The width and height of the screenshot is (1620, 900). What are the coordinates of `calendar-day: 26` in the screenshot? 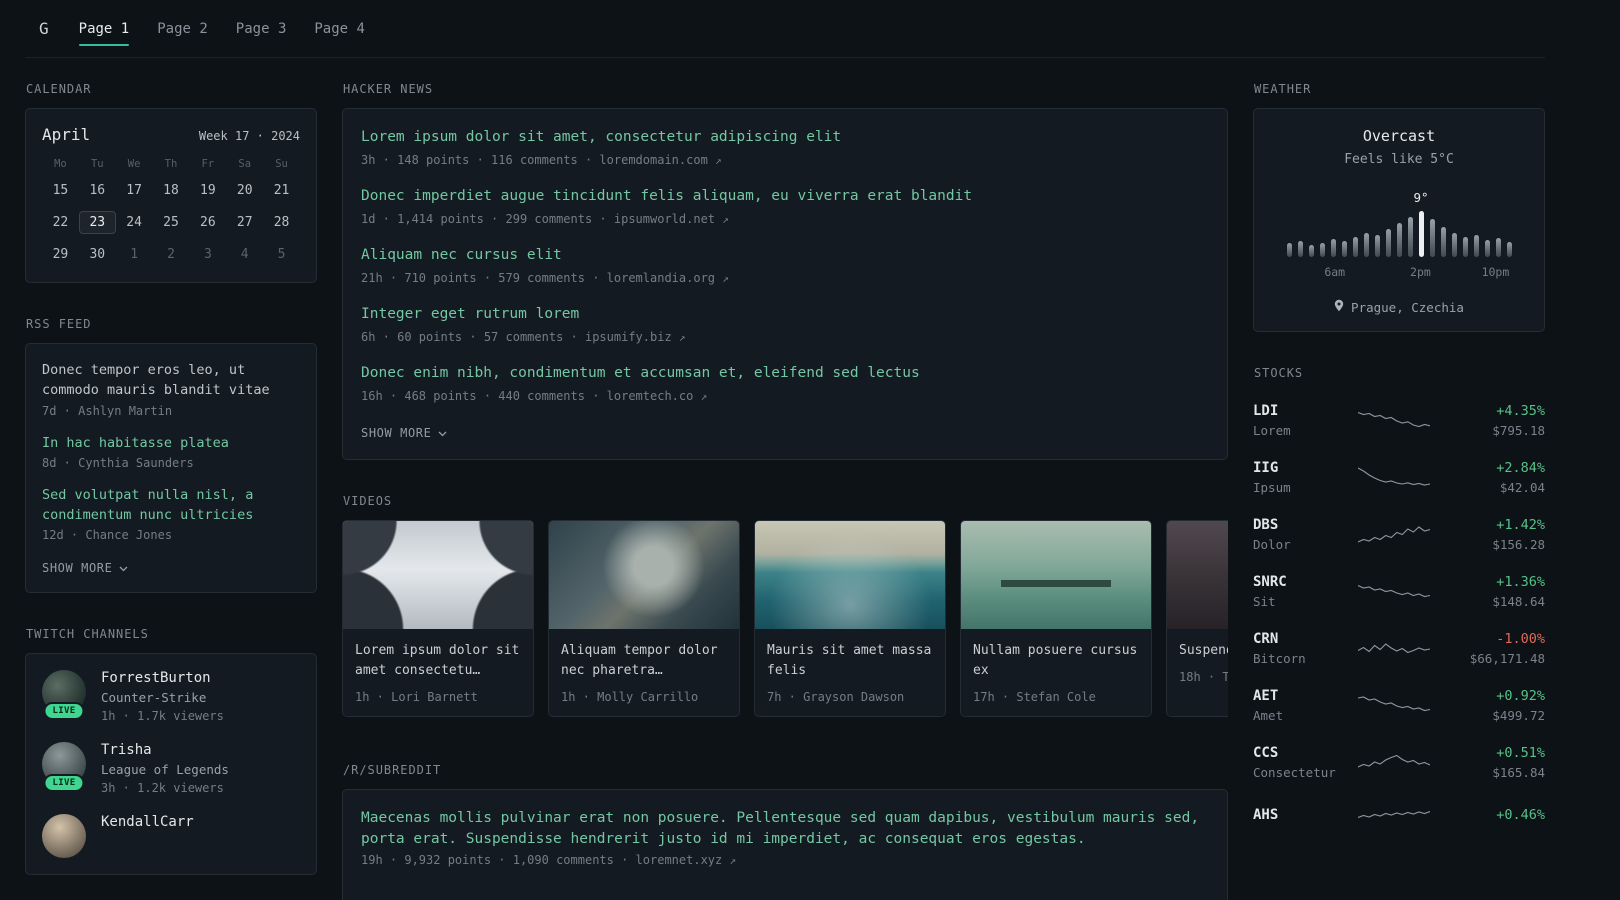 It's located at (208, 222).